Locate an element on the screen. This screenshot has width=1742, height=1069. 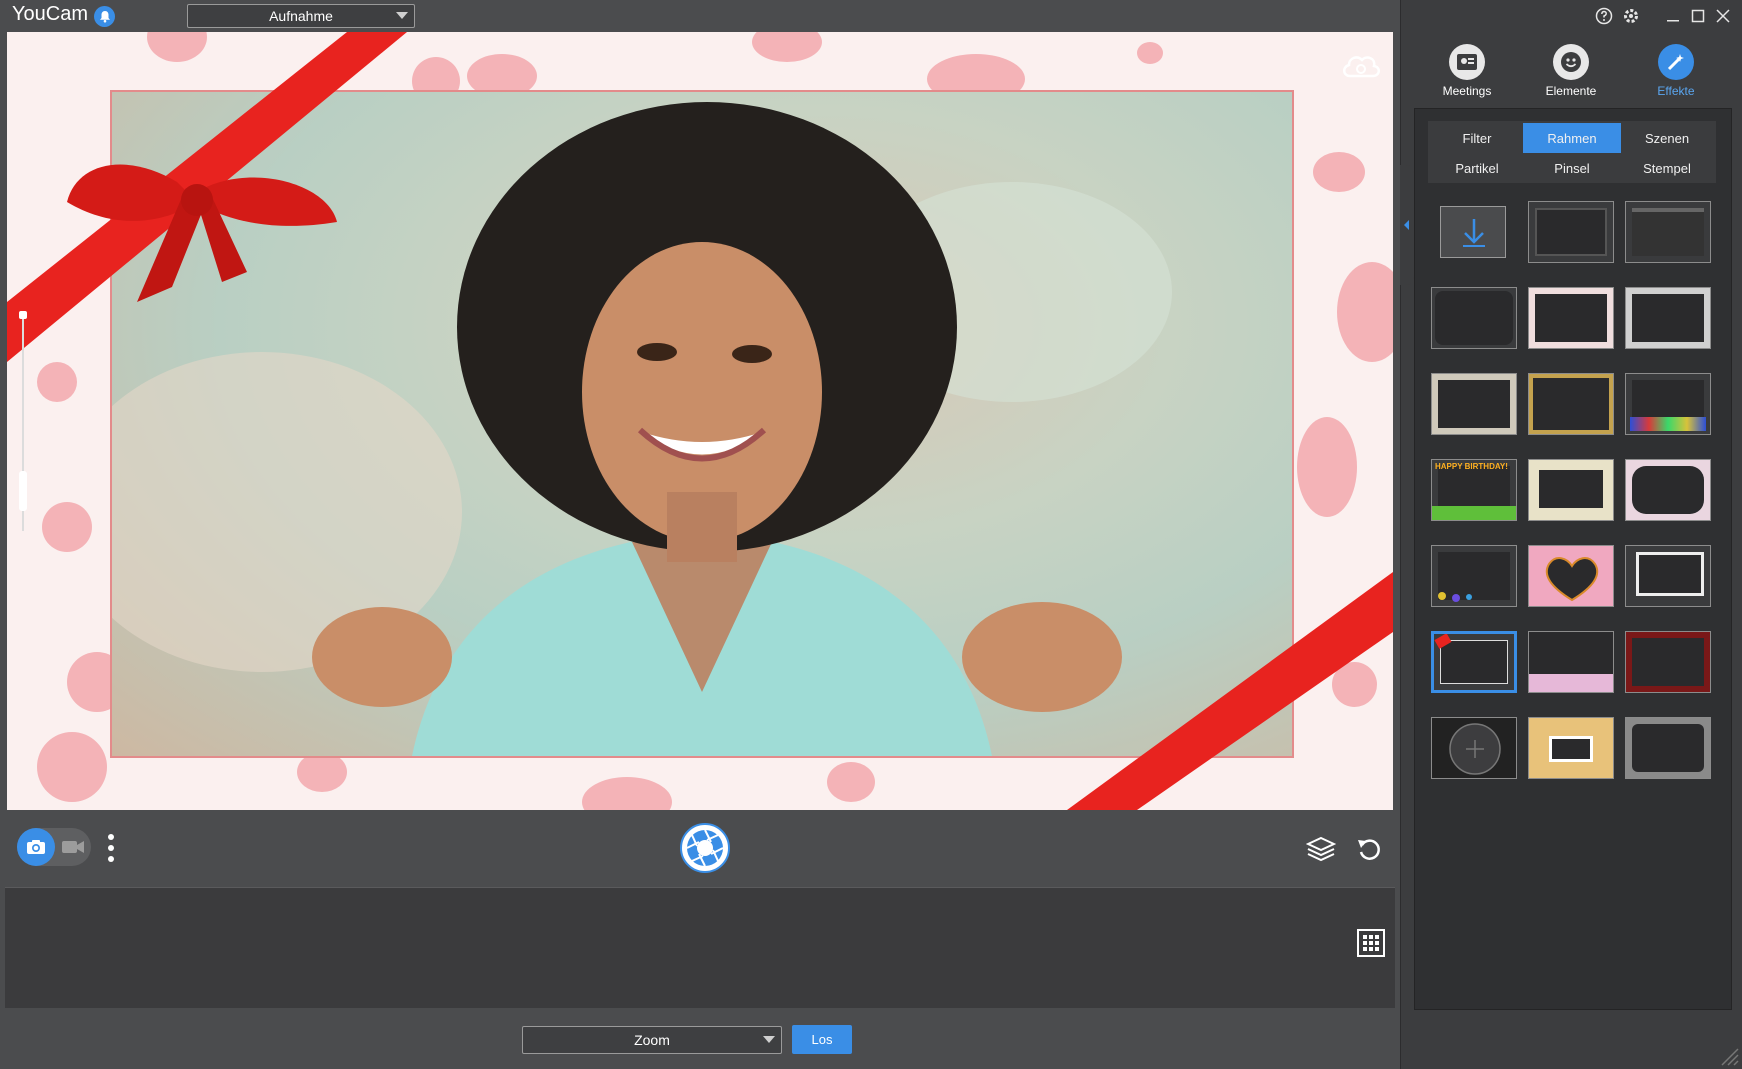
nav-elements-label: Elemente is located at coordinates (1571, 91).